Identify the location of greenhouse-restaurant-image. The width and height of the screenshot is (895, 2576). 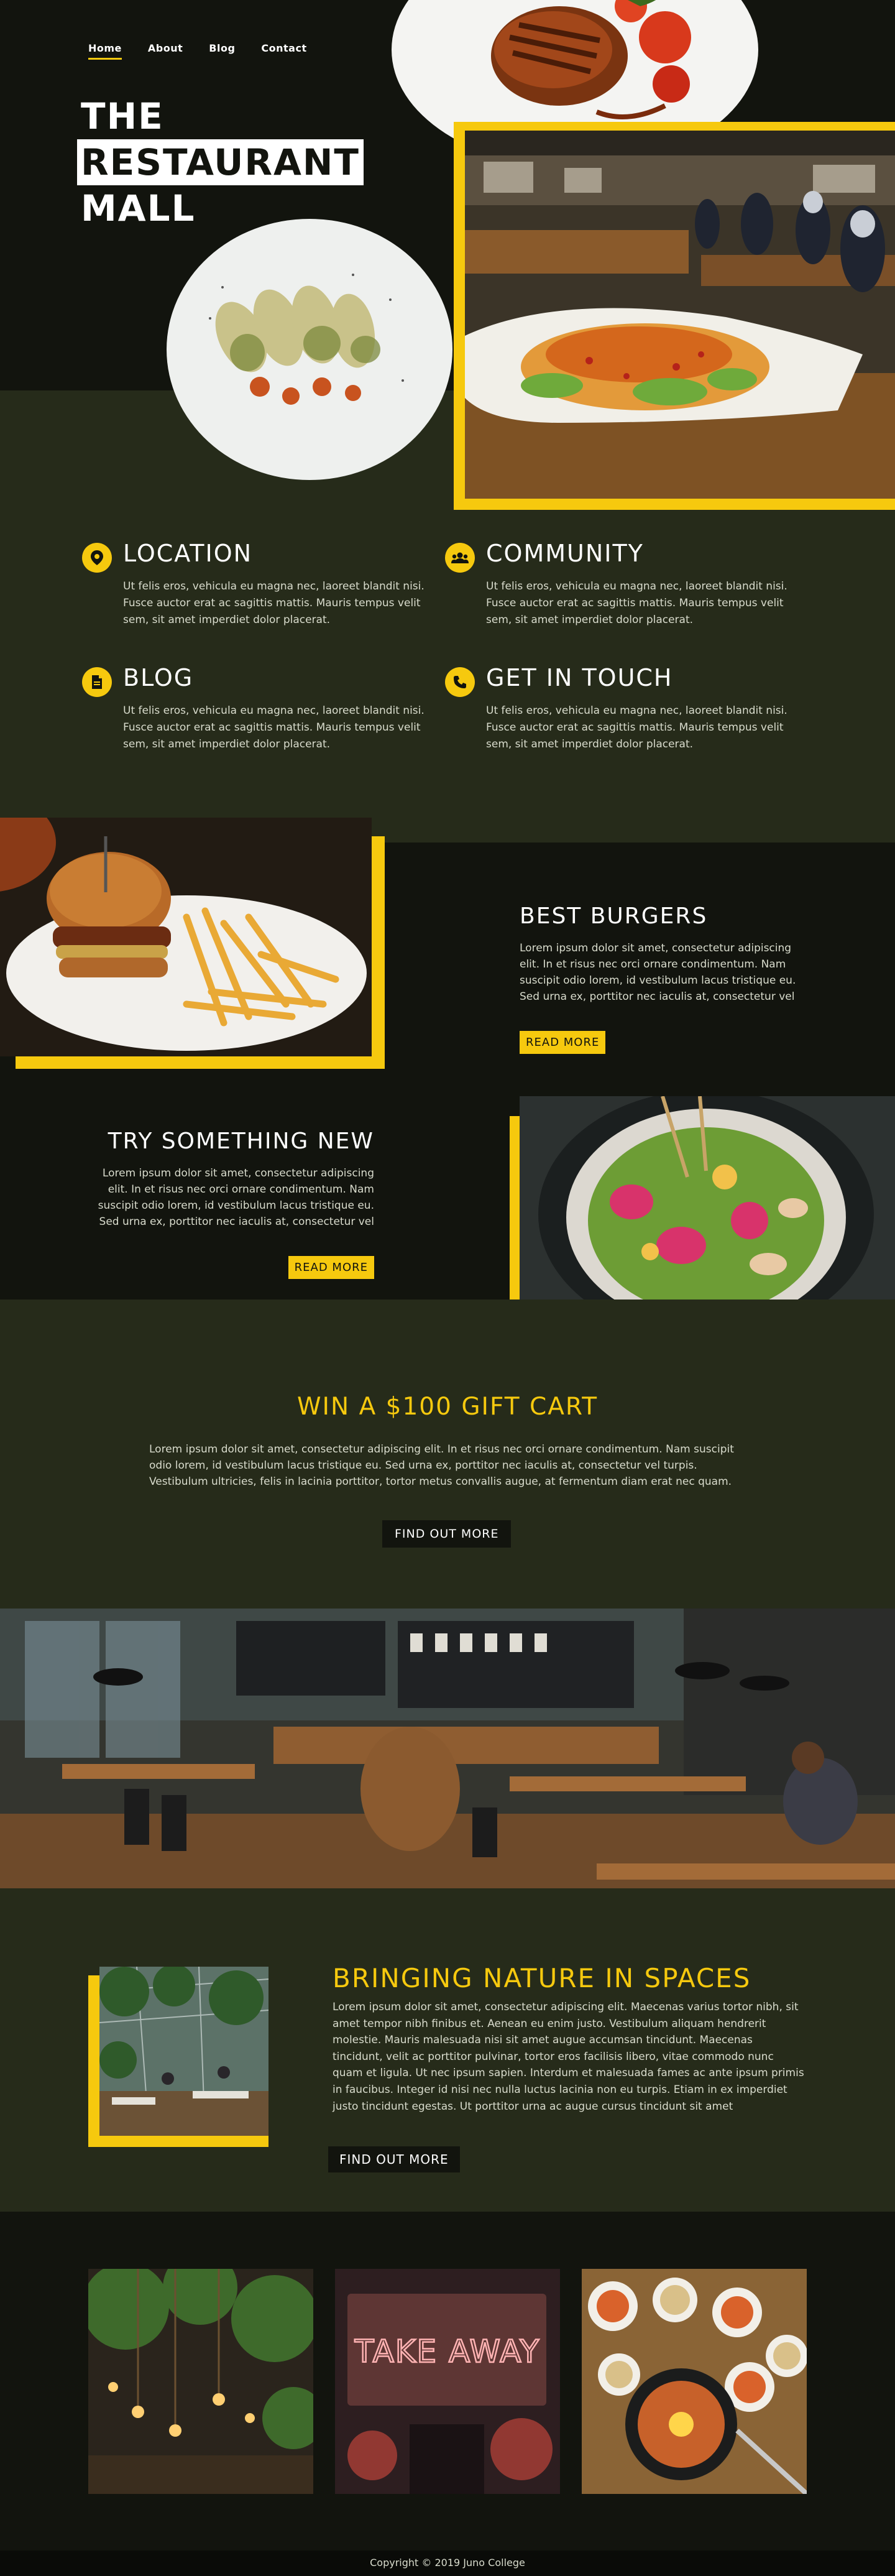
(184, 2051).